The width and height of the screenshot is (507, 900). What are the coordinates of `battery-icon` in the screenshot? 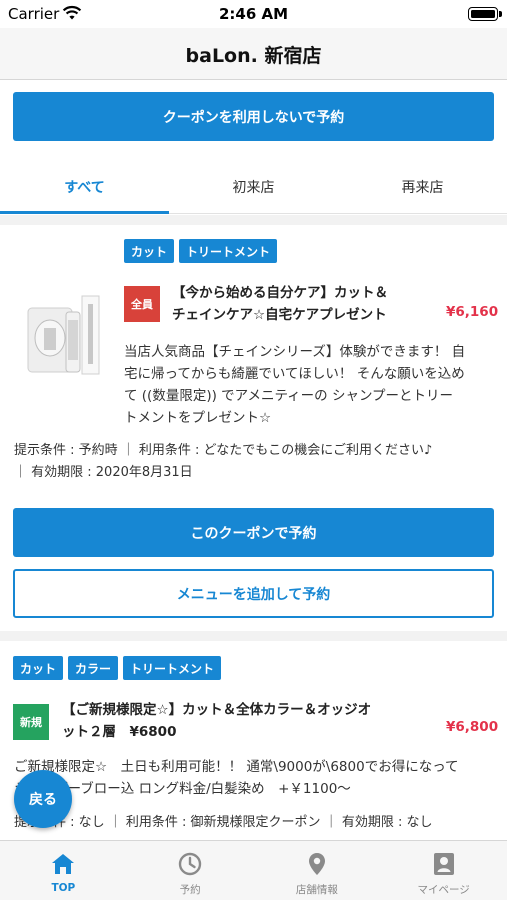 It's located at (485, 14).